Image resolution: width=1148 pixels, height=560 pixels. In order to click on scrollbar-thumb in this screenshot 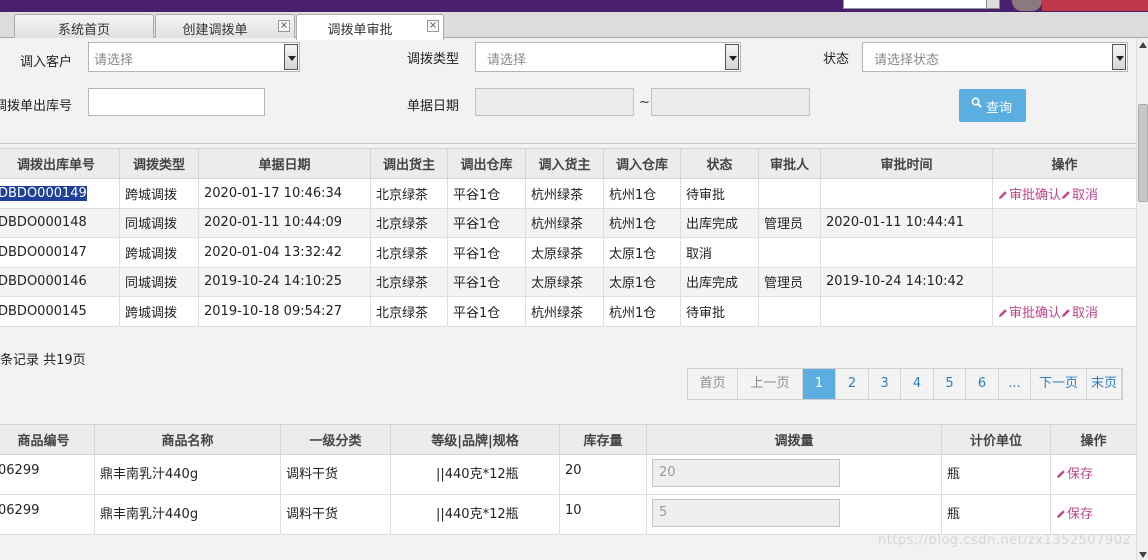, I will do `click(1143, 153)`.